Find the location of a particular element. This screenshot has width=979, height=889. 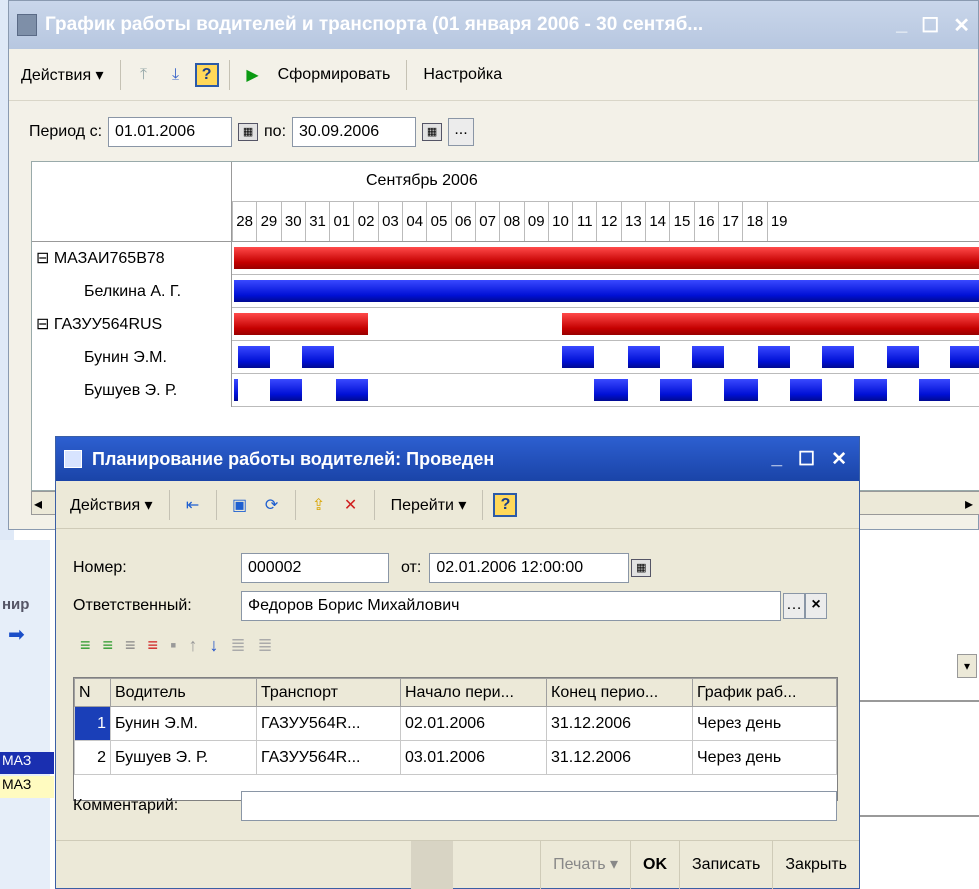

scroll-right-icon: ▸ is located at coordinates (969, 504).